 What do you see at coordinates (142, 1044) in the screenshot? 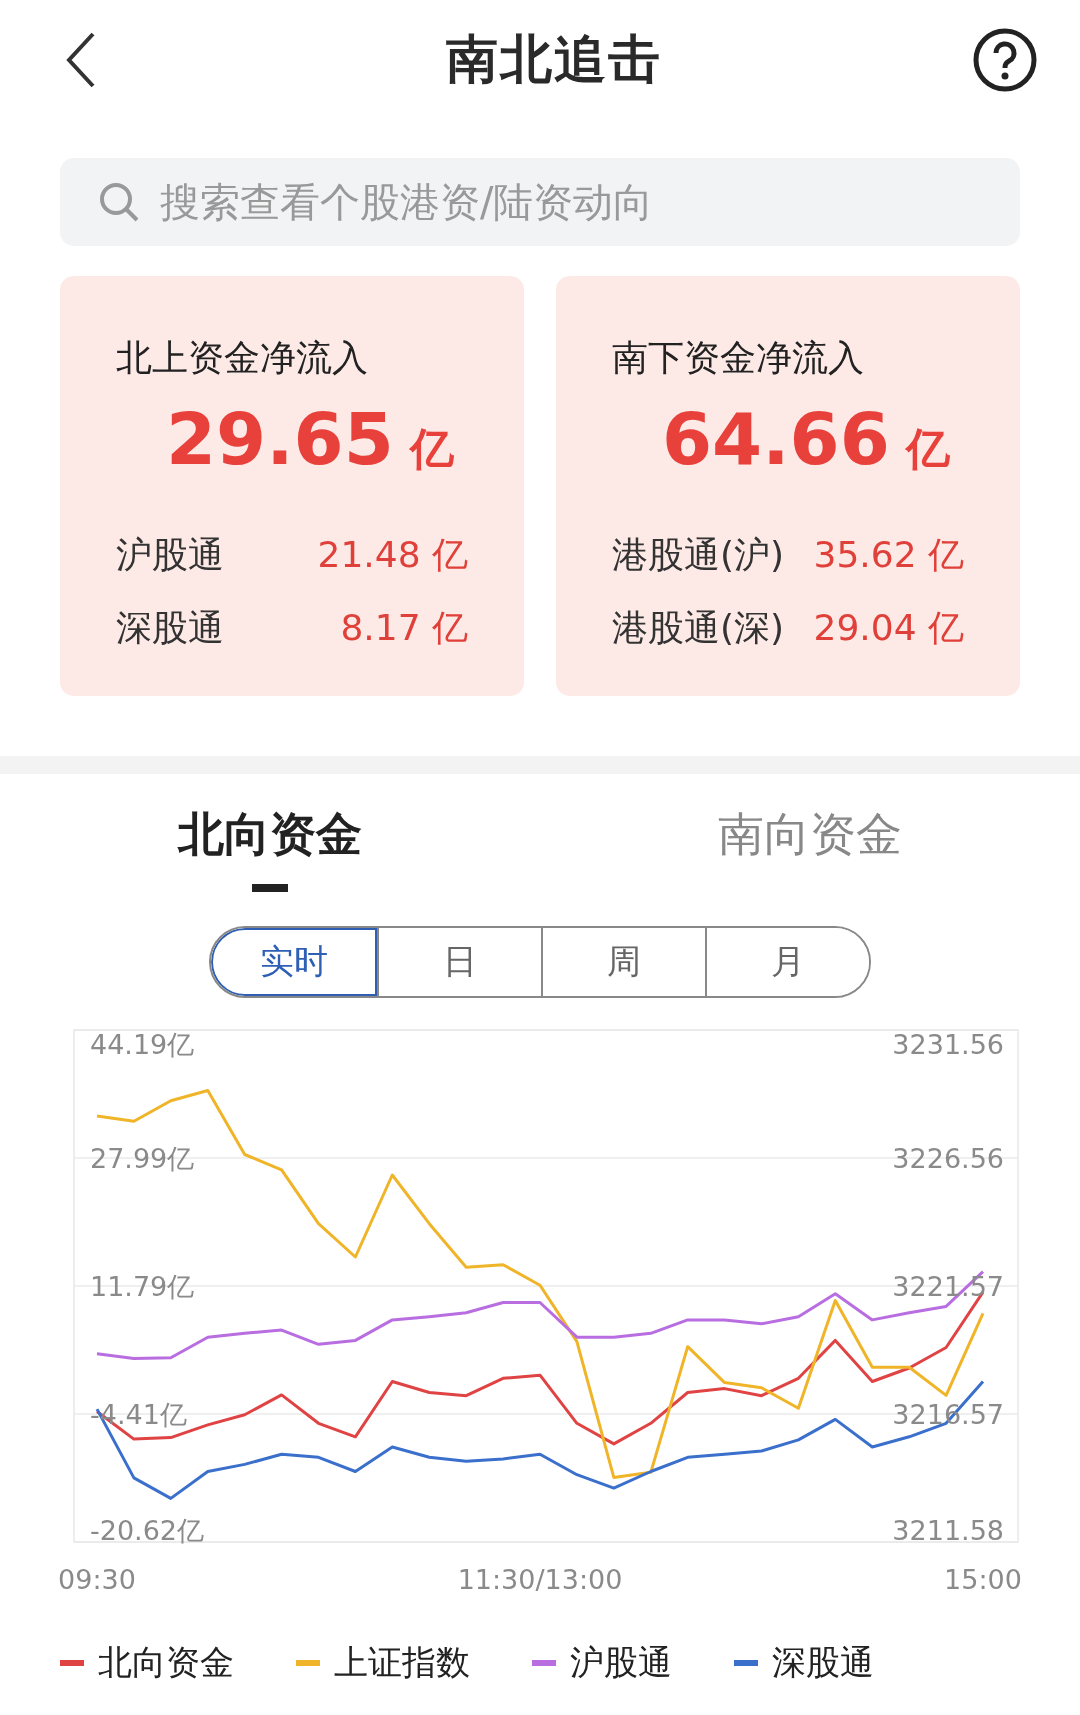
I see `axis-label: 44.19亿` at bounding box center [142, 1044].